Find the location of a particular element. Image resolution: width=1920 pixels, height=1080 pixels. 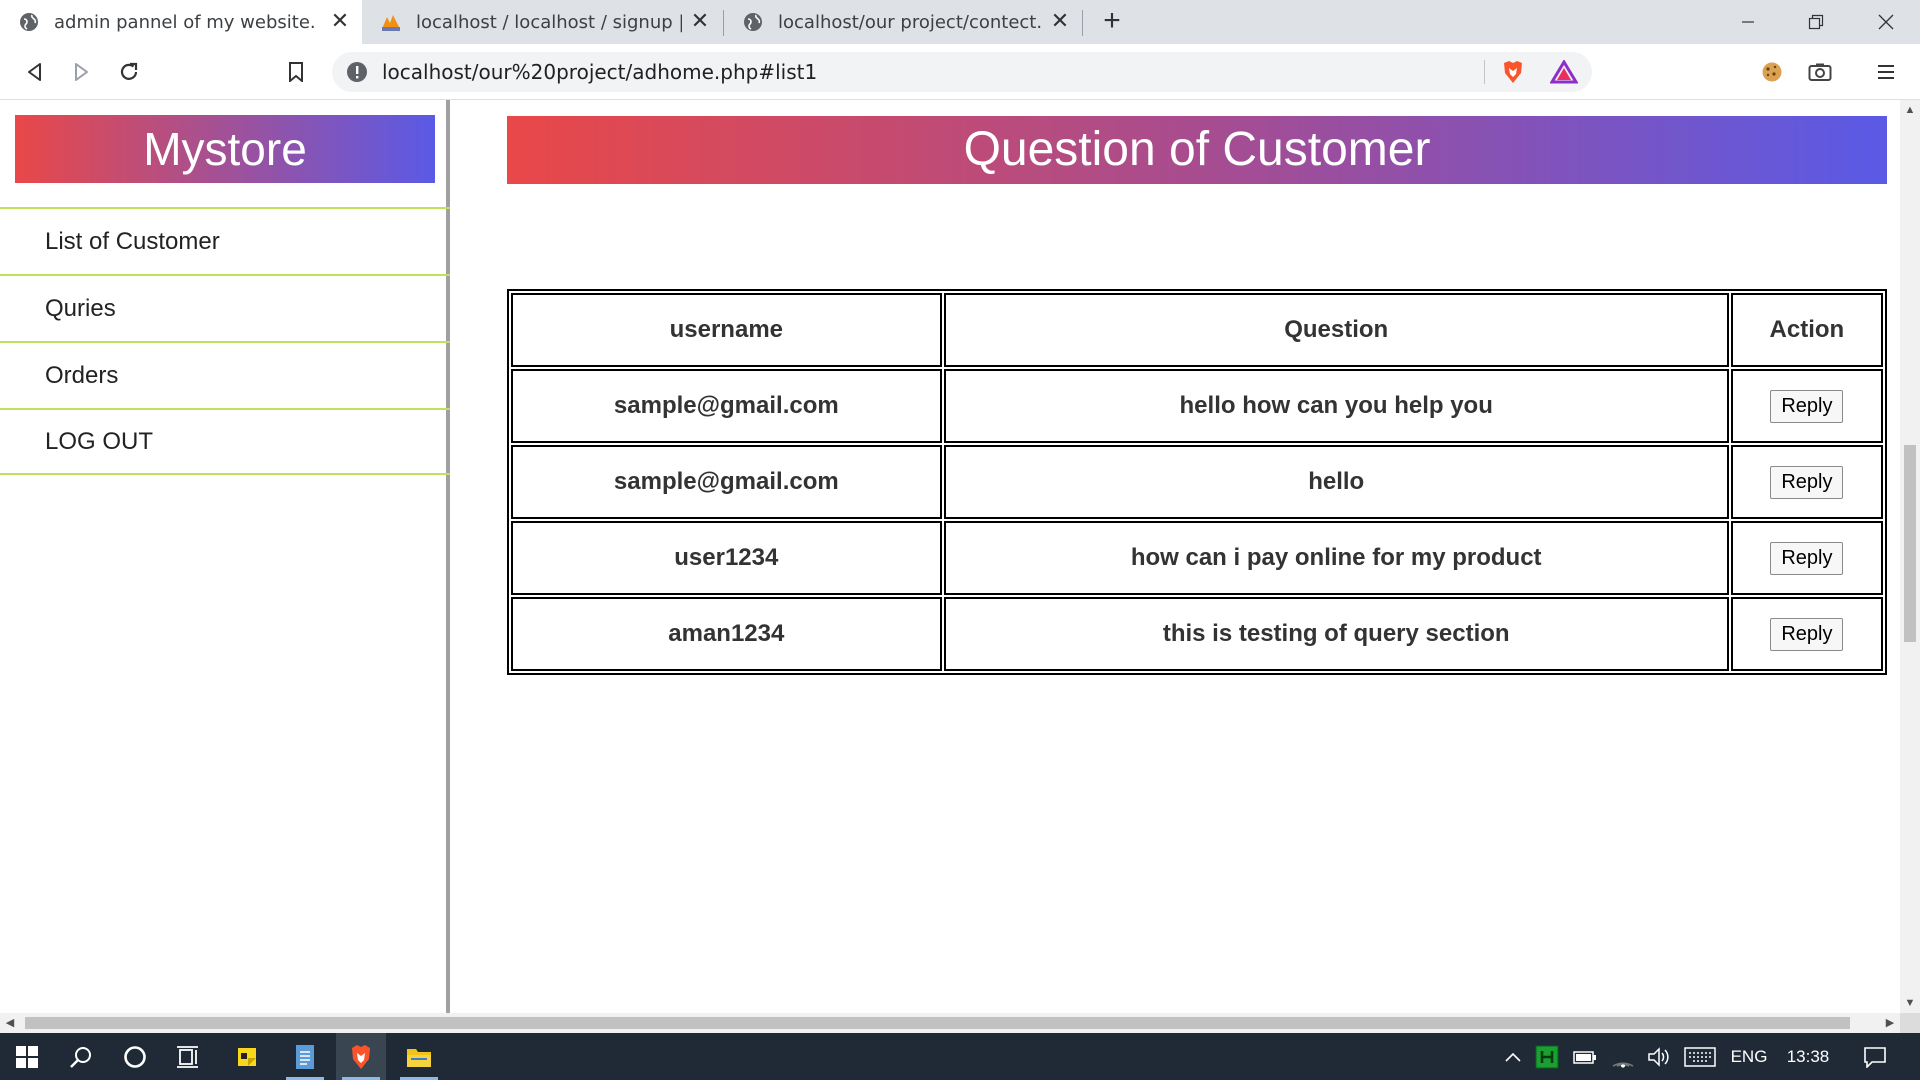

tray-app-button is located at coordinates (1547, 1056).